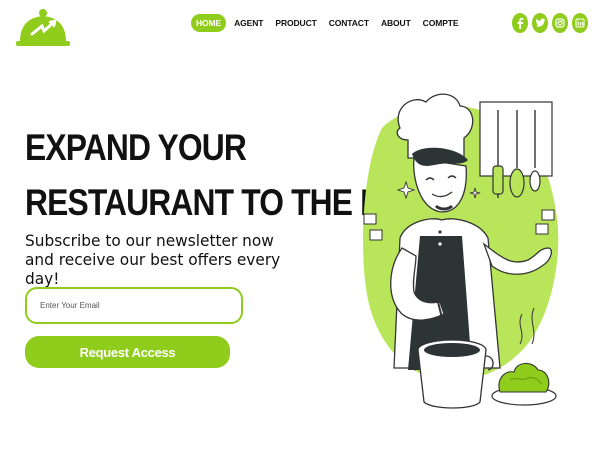 This screenshot has height=455, width=600. What do you see at coordinates (134, 305) in the screenshot?
I see `email-input` at bounding box center [134, 305].